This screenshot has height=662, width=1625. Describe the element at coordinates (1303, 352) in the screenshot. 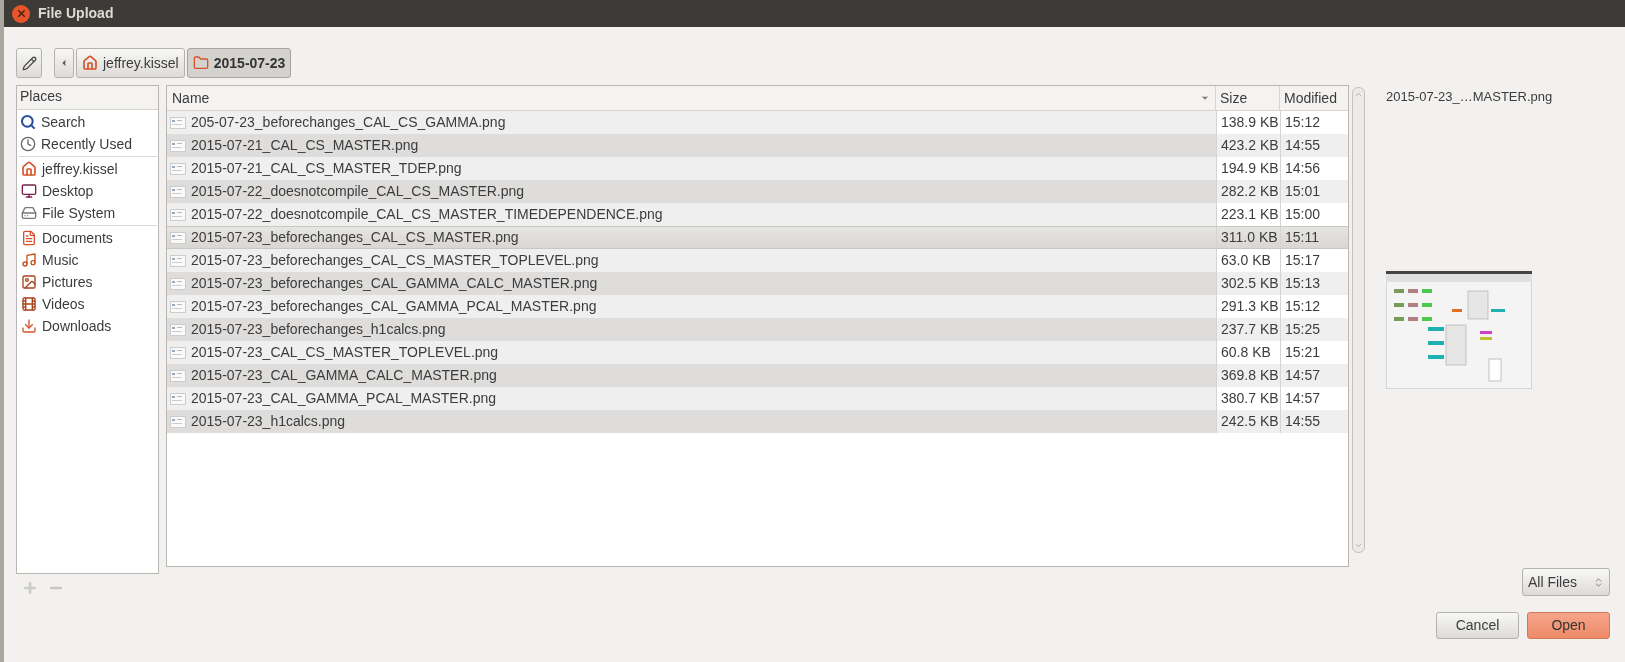

I see `file-modified: 15:21` at that location.